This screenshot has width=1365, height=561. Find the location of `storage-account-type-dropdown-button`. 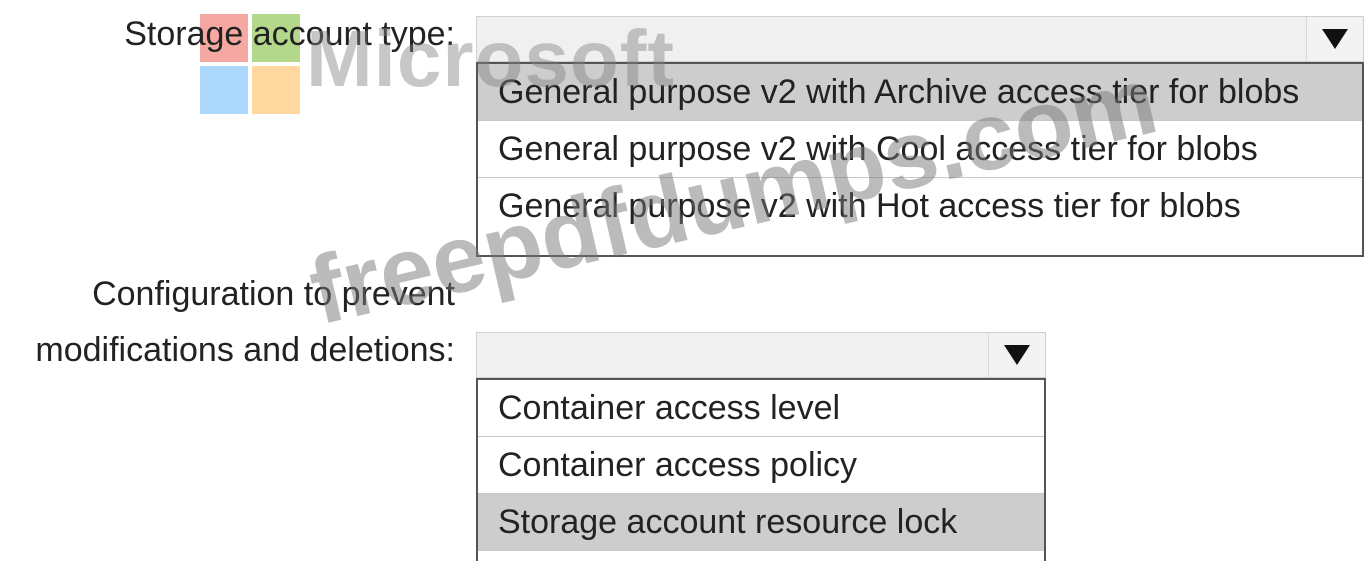

storage-account-type-dropdown-button is located at coordinates (1334, 39).